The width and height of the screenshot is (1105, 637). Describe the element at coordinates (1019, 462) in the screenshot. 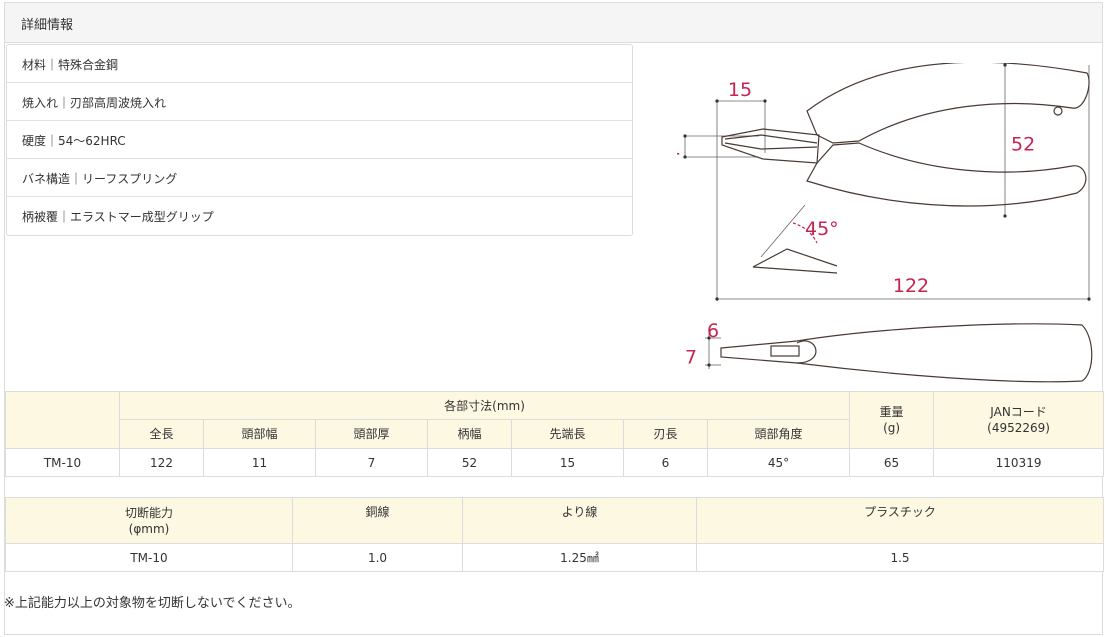

I see `value-jan-code: 110319` at that location.